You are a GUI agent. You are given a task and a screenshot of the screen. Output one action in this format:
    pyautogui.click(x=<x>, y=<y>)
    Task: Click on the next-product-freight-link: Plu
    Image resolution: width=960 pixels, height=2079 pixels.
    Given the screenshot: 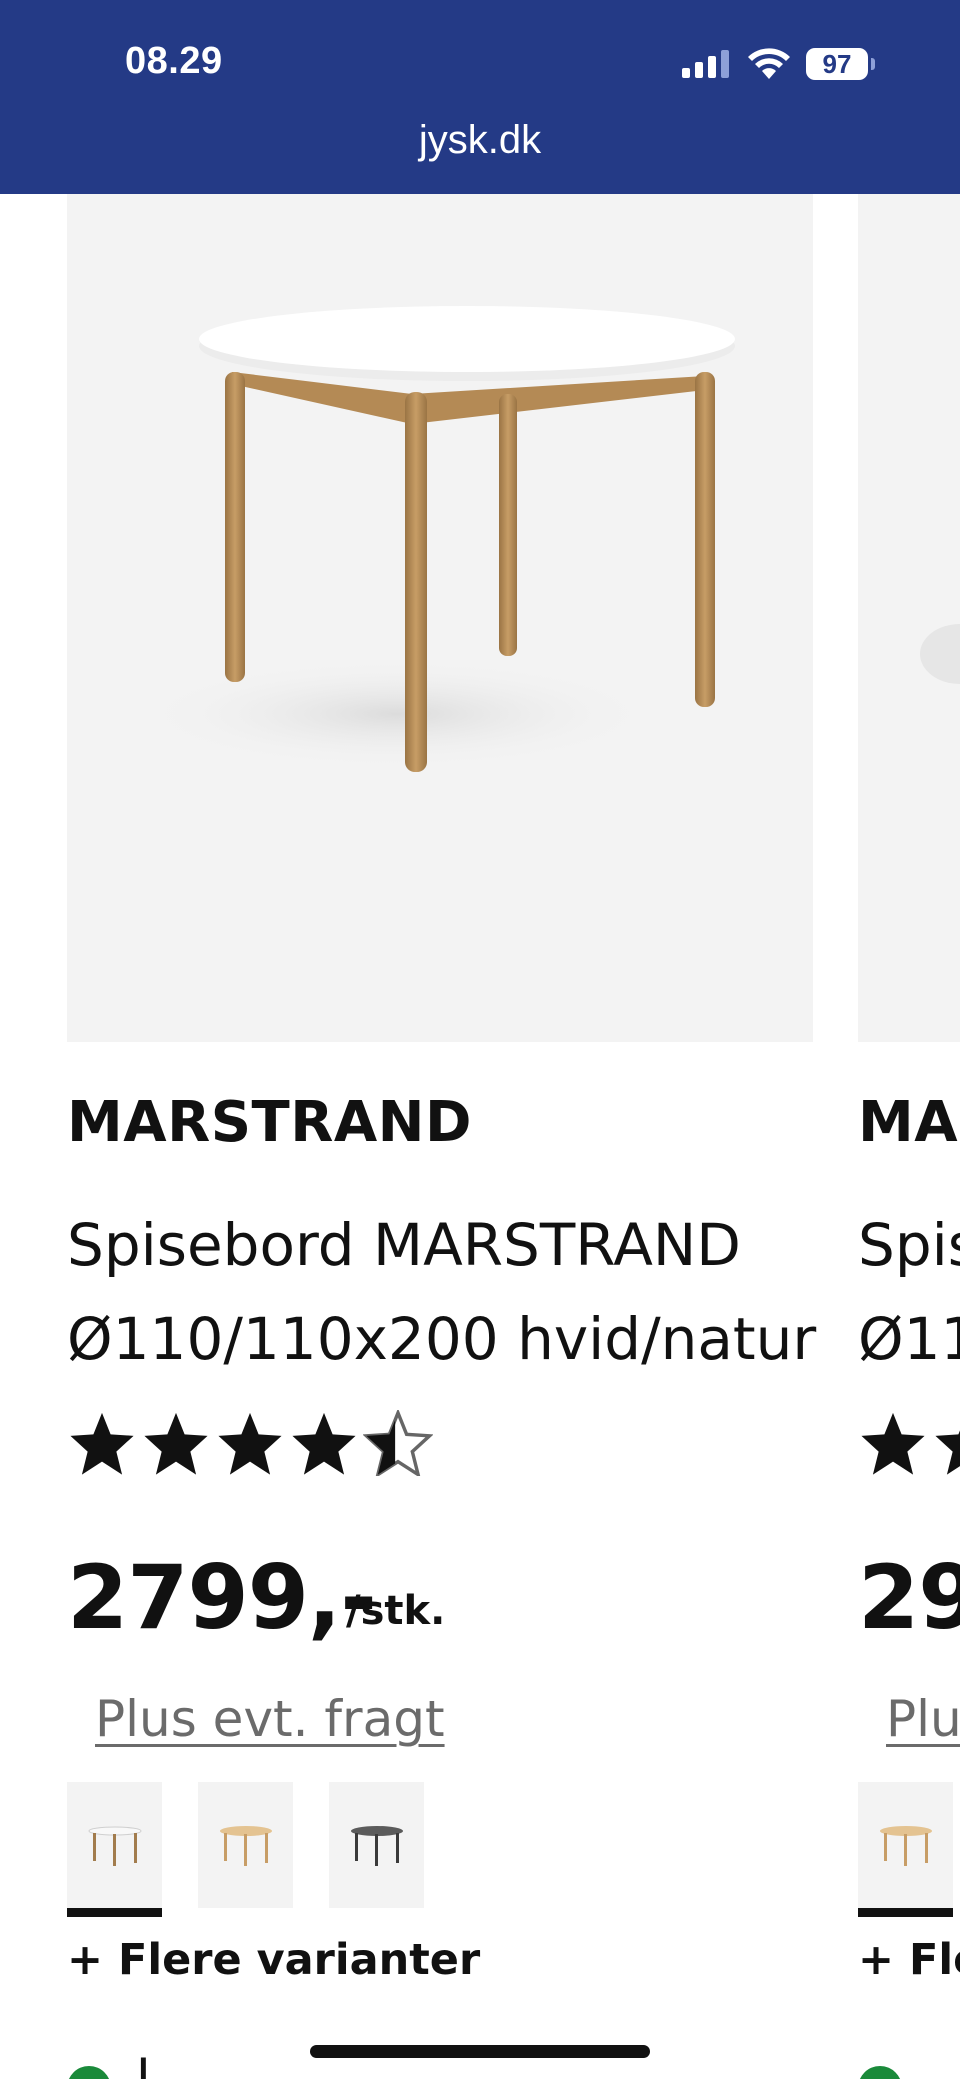 What is the action you would take?
    pyautogui.click(x=923, y=1719)
    